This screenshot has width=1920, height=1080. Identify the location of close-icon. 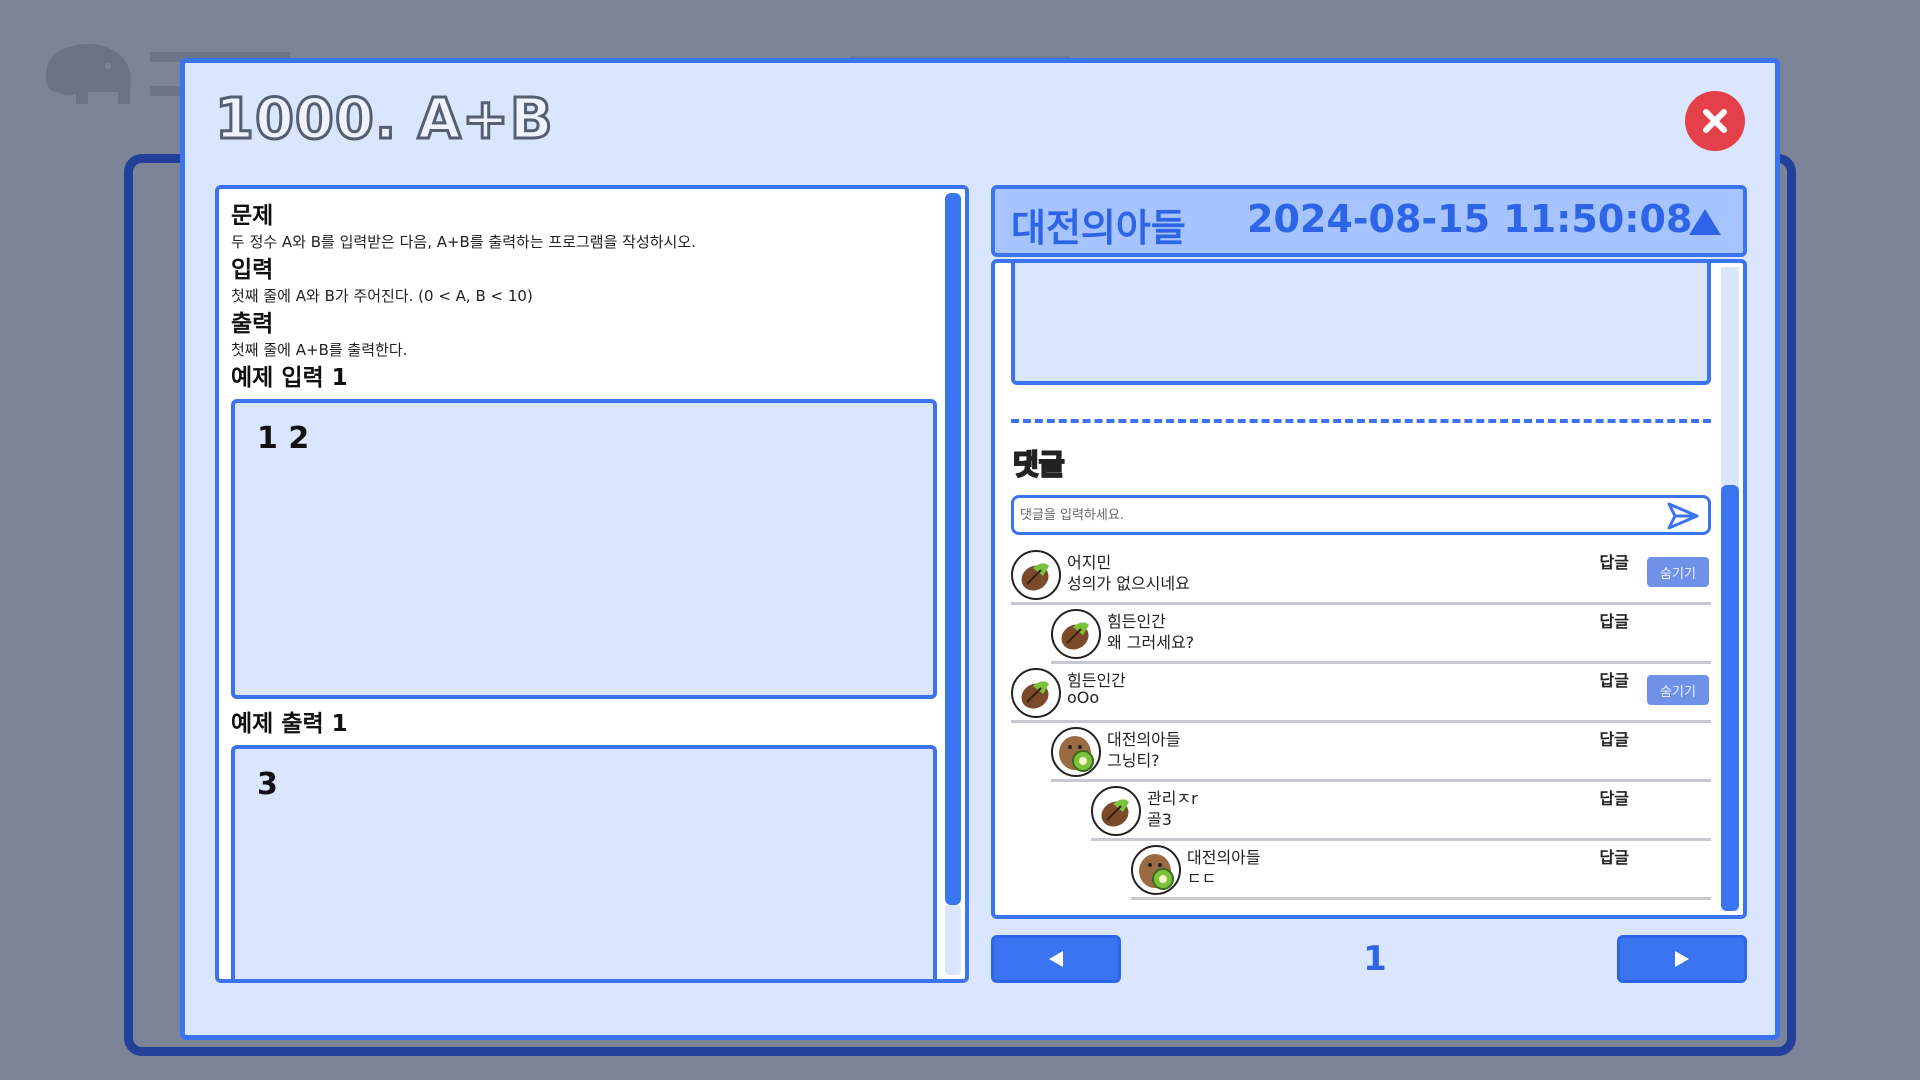
(1715, 121).